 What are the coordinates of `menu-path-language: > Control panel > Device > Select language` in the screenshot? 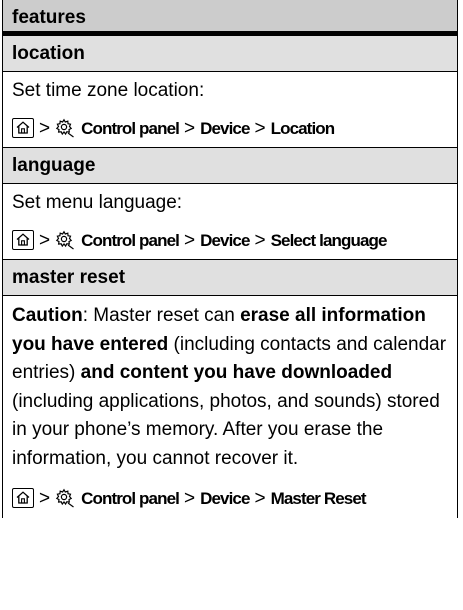 It's located at (230, 241).